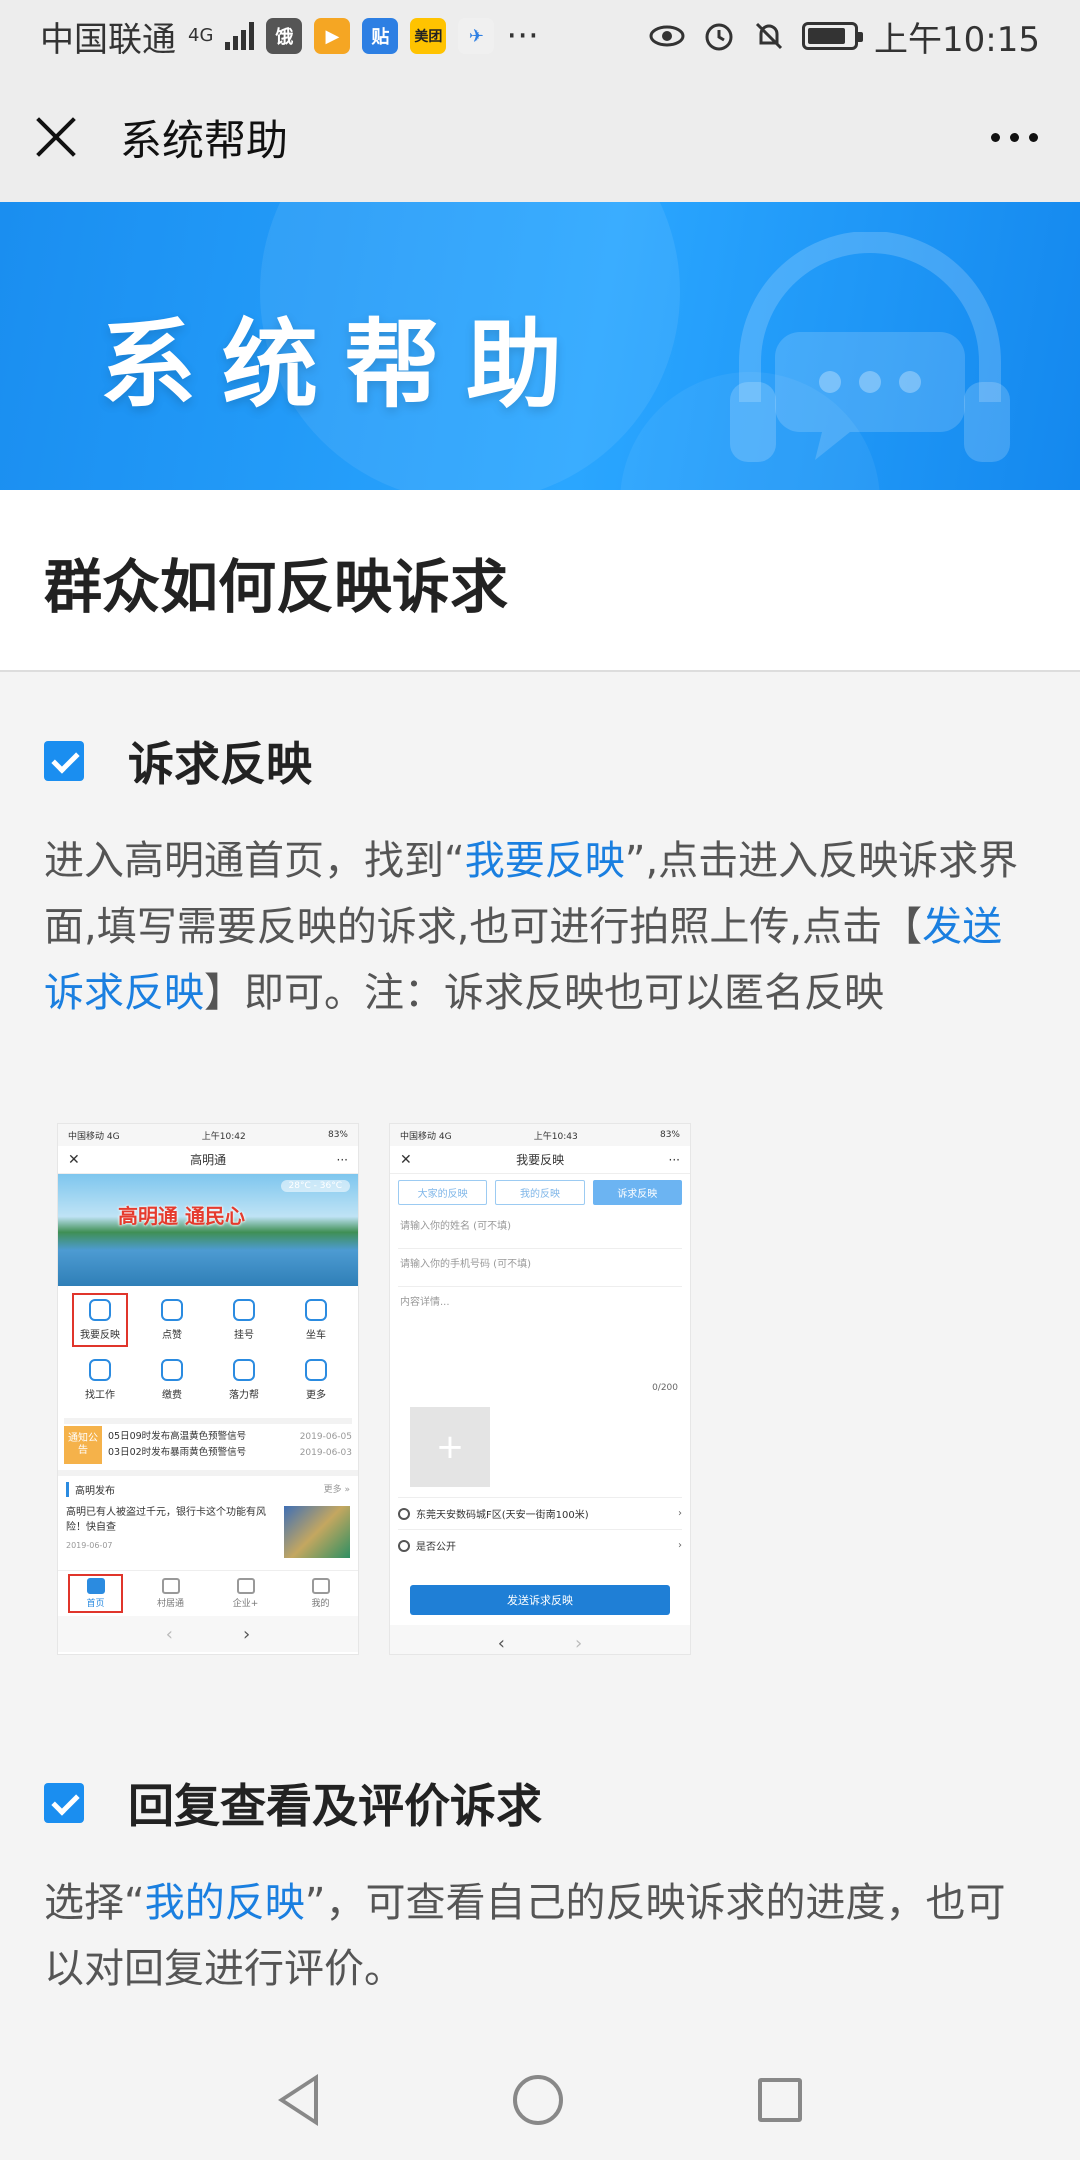 Image resolution: width=1080 pixels, height=2160 pixels. What do you see at coordinates (316, 1370) in the screenshot?
I see `more-grid-icon` at bounding box center [316, 1370].